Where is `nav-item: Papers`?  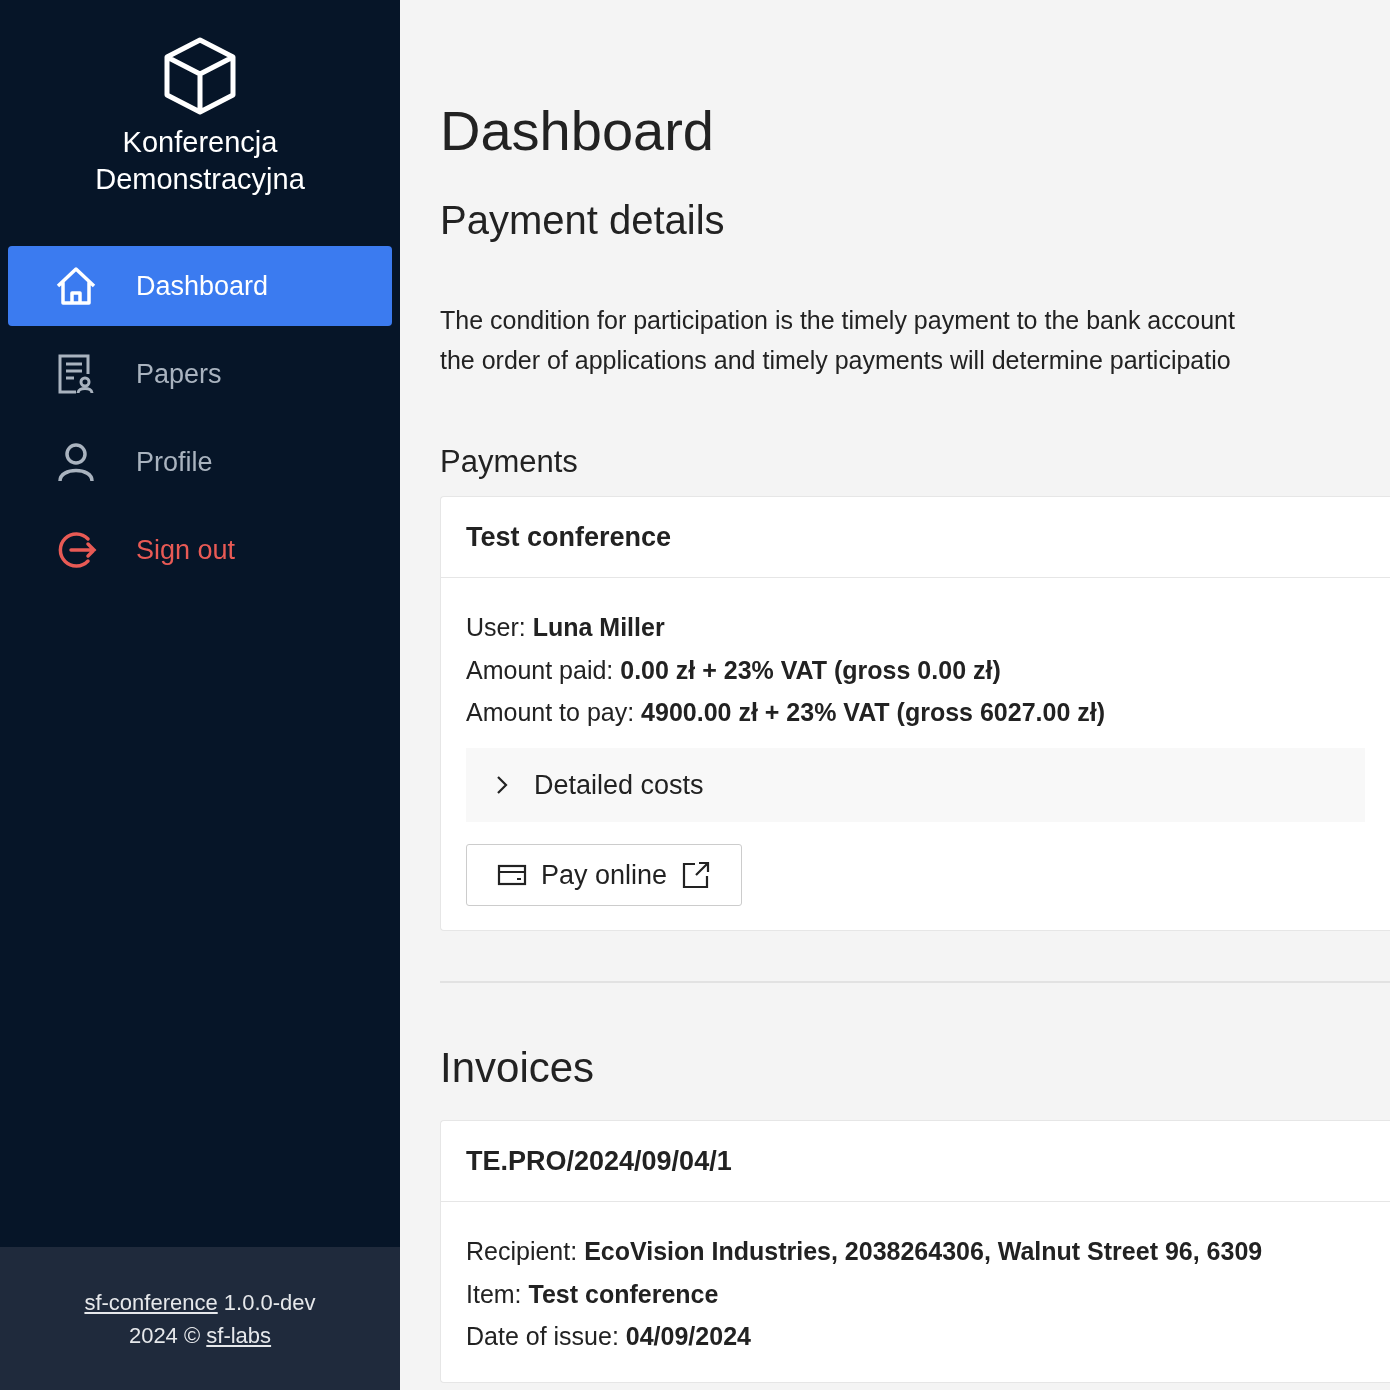
nav-item: Papers is located at coordinates (200, 374).